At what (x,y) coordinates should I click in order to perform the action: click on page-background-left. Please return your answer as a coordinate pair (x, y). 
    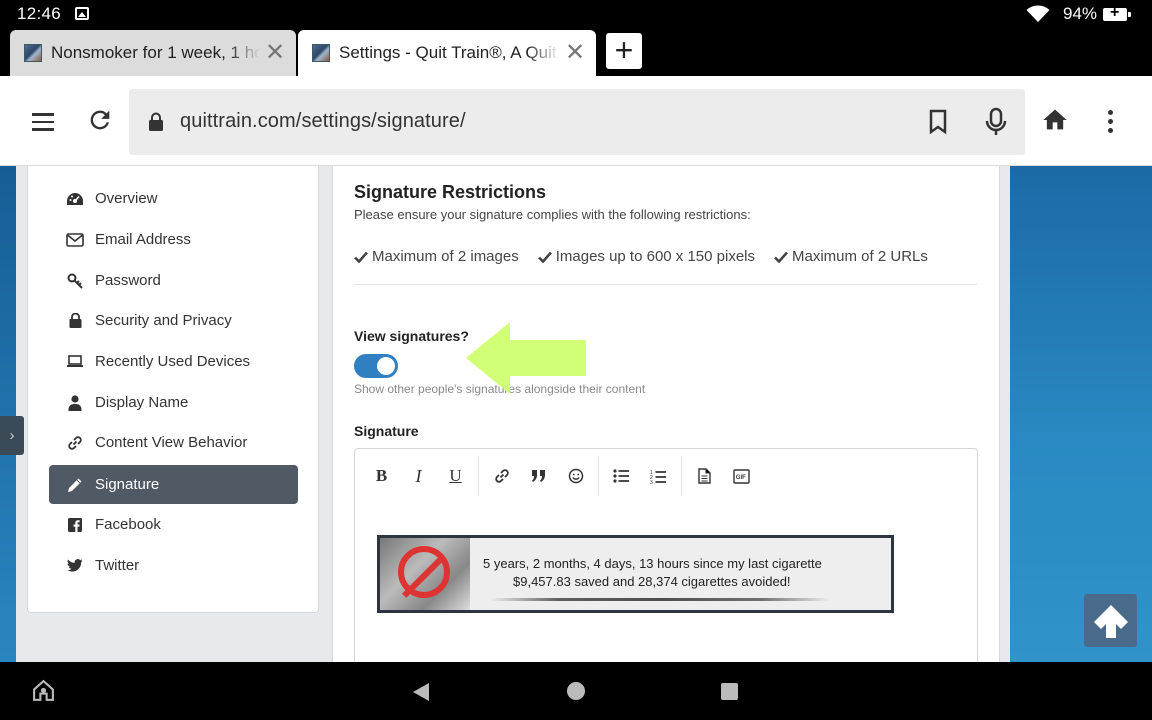
    Looking at the image, I should click on (8, 414).